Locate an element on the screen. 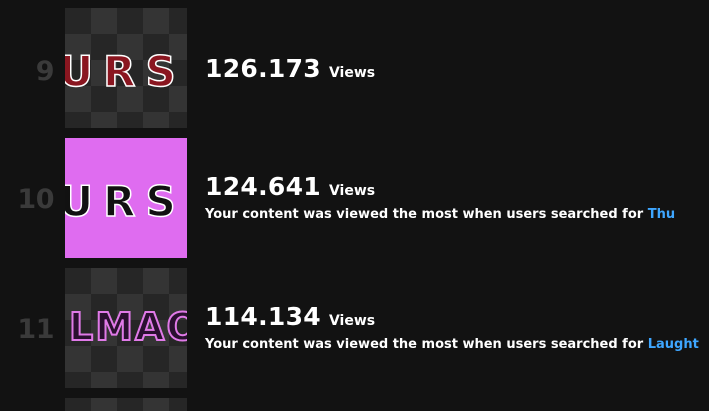 The width and height of the screenshot is (709, 411). thumbnail-graphic: LMAO is located at coordinates (127, 327).